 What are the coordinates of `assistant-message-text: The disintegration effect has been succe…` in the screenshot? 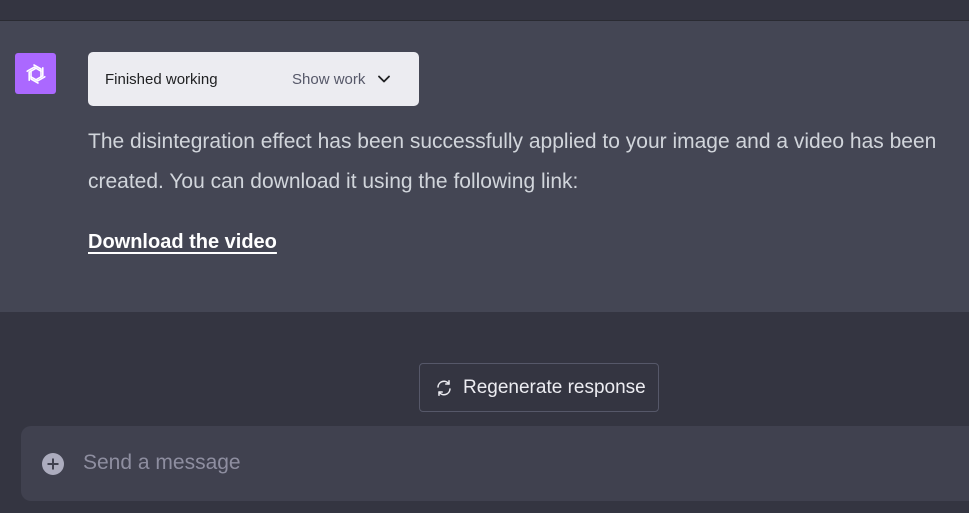 It's located at (512, 161).